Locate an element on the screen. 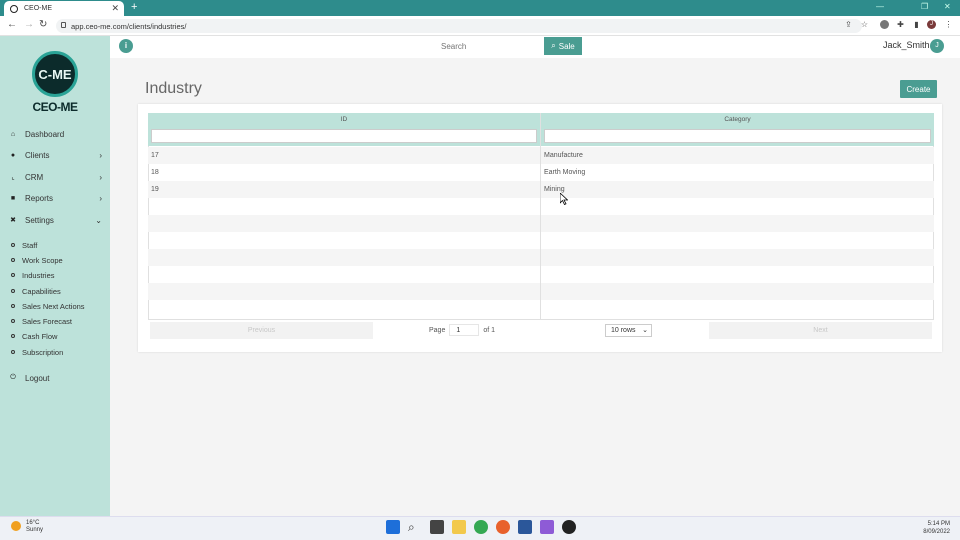 The image size is (960, 540). avatar: J is located at coordinates (937, 46).